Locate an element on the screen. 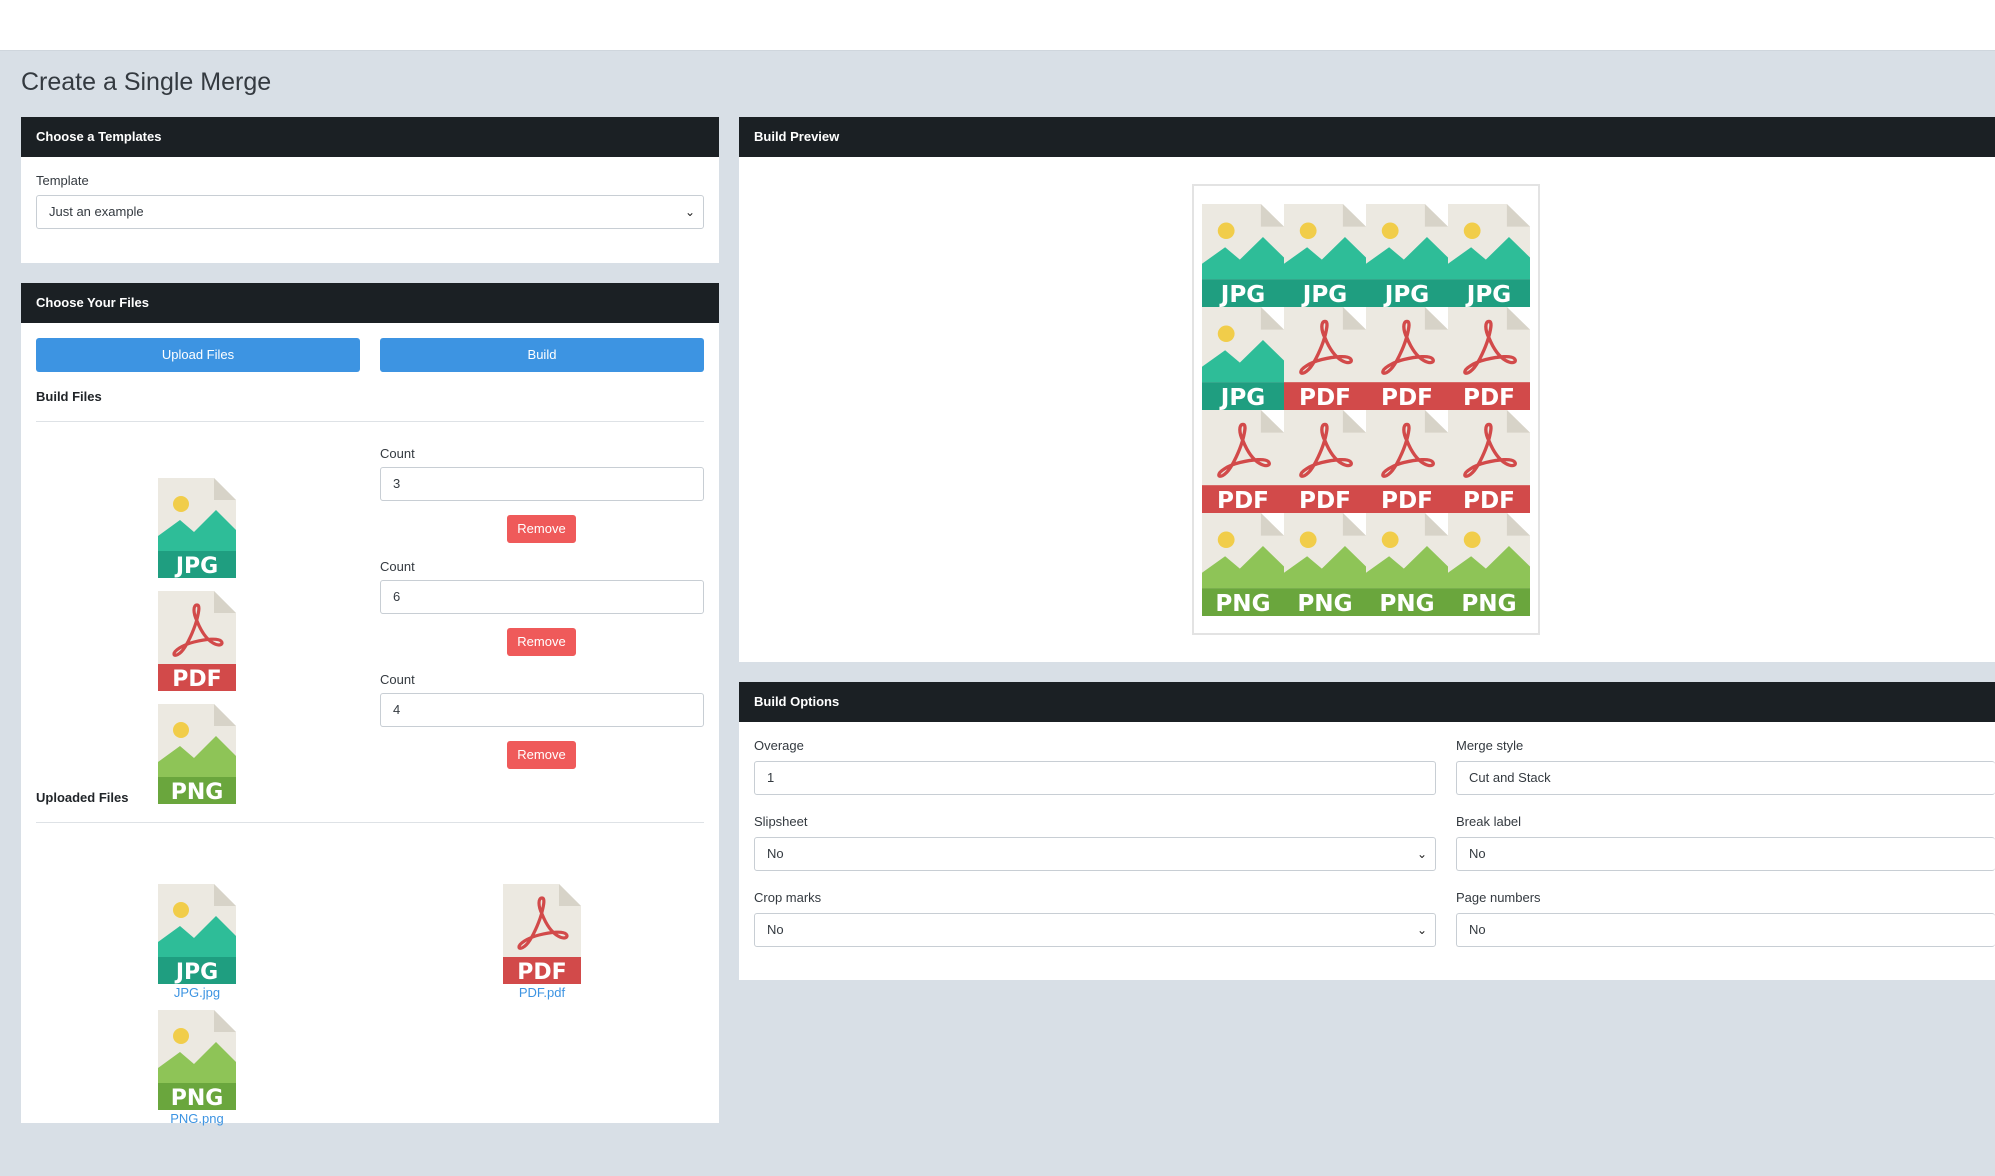  break-label-input: No is located at coordinates (1725, 854).